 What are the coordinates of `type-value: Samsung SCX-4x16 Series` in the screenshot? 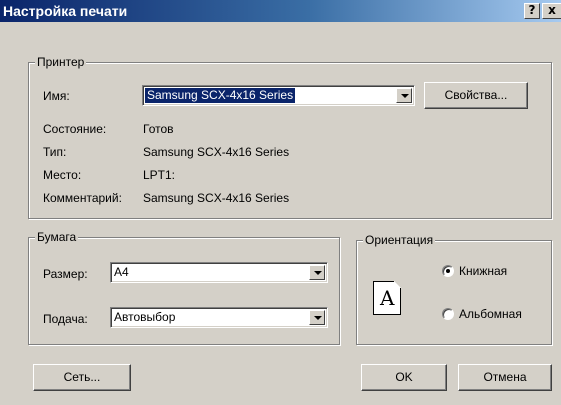 It's located at (216, 152).